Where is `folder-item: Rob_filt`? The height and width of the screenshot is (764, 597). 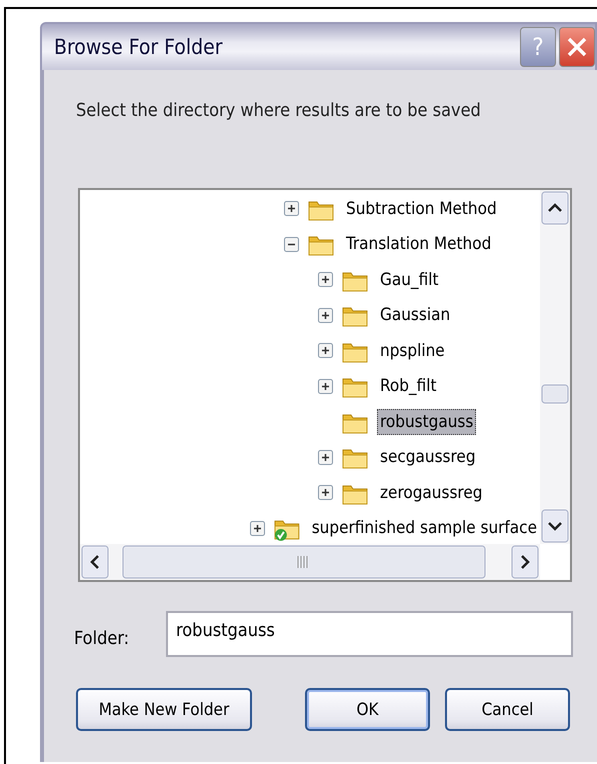
folder-item: Rob_filt is located at coordinates (408, 386).